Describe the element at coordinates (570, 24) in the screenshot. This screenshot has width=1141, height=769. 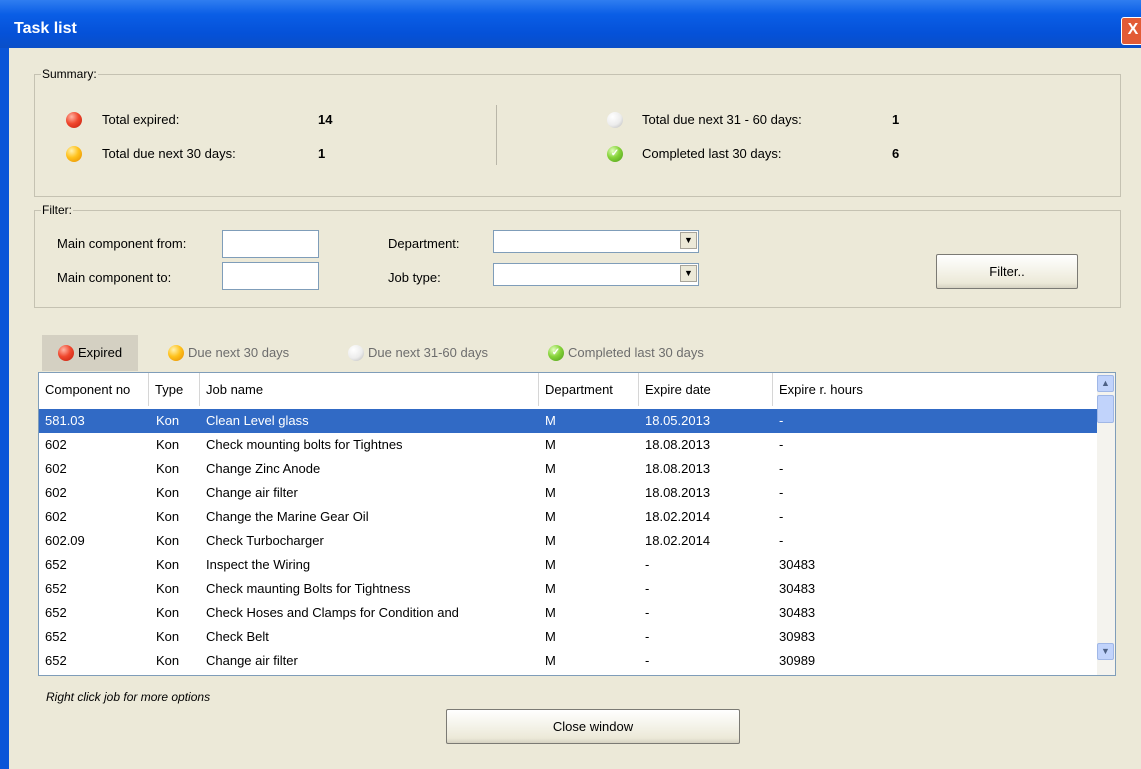
I see `title-bar: Task list X` at that location.